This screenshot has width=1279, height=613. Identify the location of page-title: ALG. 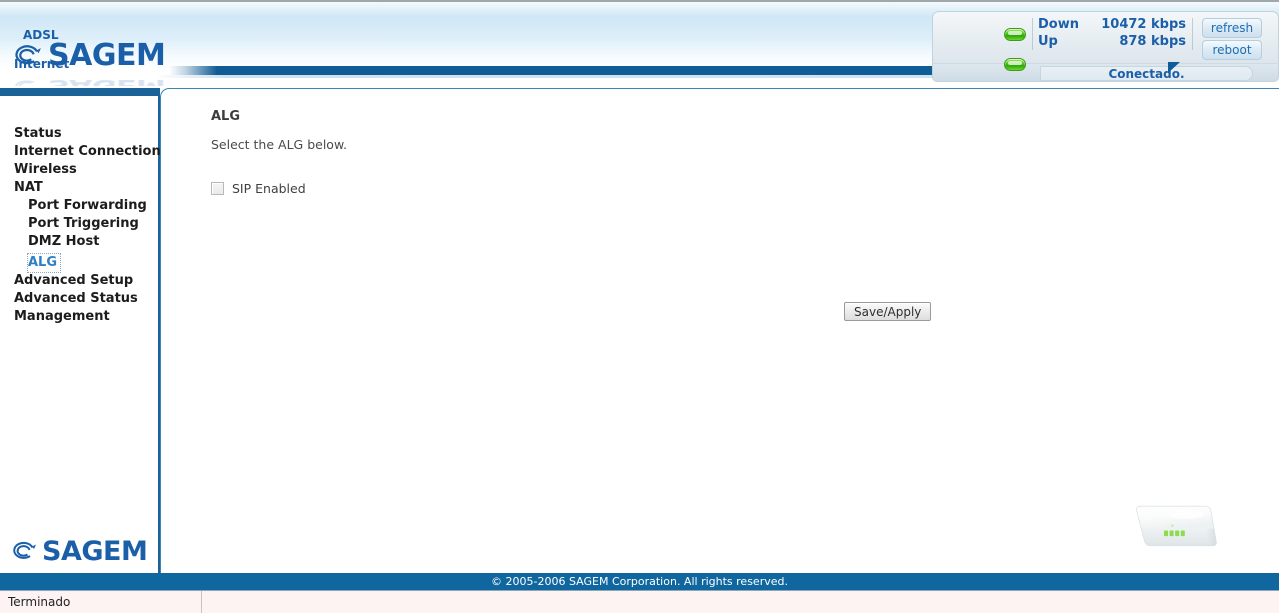
(226, 116).